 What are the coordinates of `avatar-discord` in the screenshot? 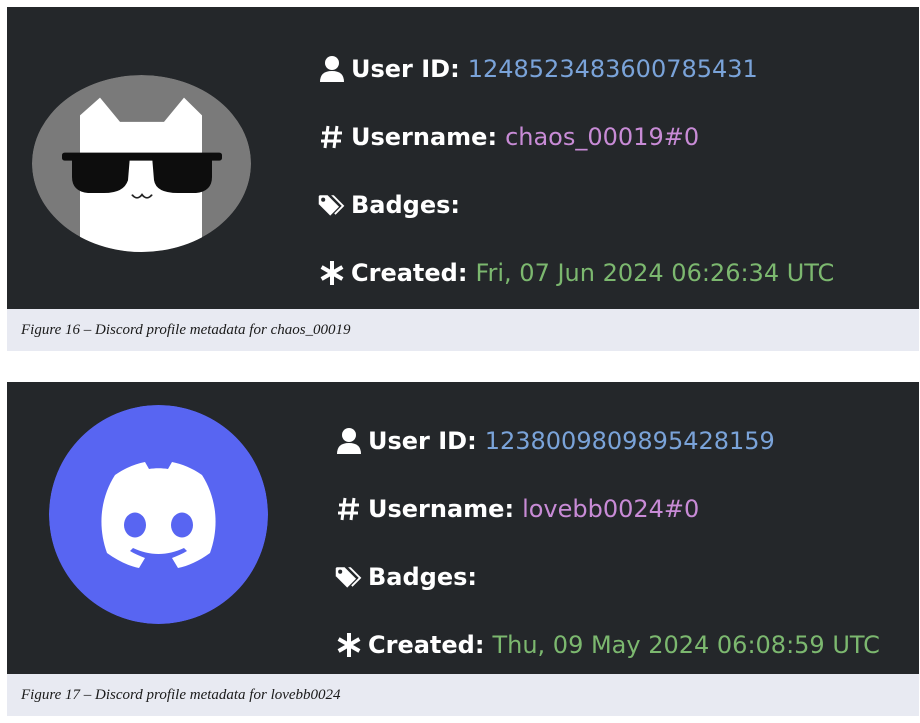 It's located at (158, 514).